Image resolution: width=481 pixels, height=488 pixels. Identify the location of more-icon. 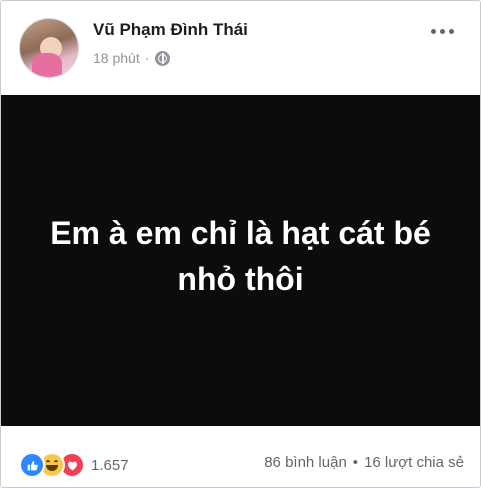
(442, 31).